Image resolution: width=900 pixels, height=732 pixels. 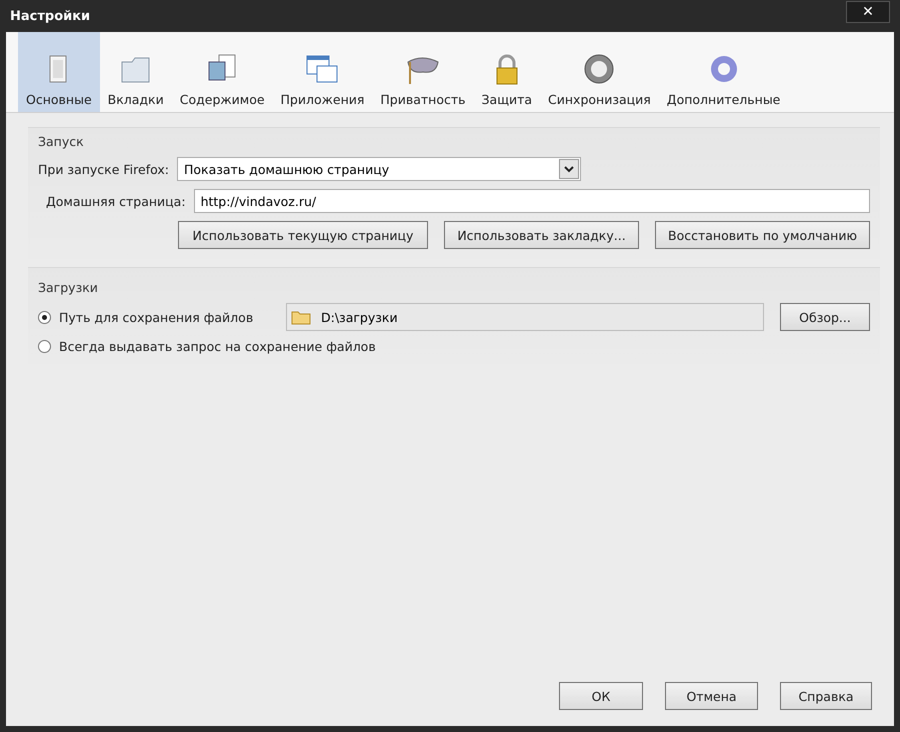 What do you see at coordinates (525, 317) in the screenshot?
I see `download-path-field: D:\загрузки` at bounding box center [525, 317].